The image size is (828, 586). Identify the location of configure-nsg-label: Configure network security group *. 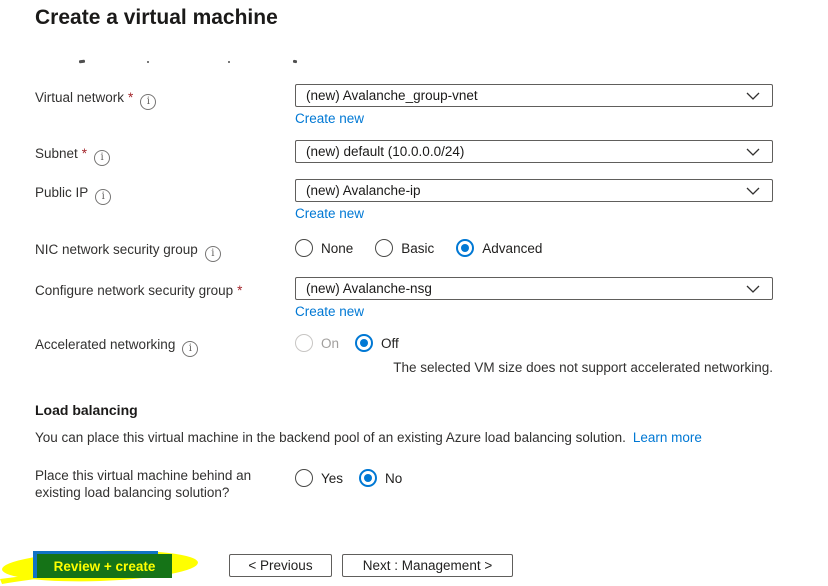
(165, 299).